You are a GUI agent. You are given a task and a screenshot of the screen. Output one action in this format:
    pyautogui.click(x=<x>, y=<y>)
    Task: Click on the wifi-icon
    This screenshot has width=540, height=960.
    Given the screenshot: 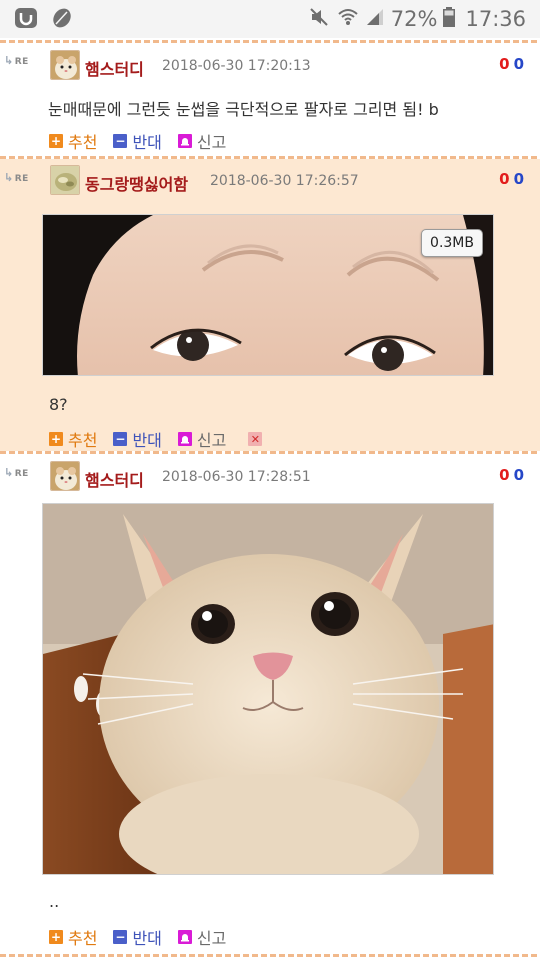 What is the action you would take?
    pyautogui.click(x=348, y=19)
    